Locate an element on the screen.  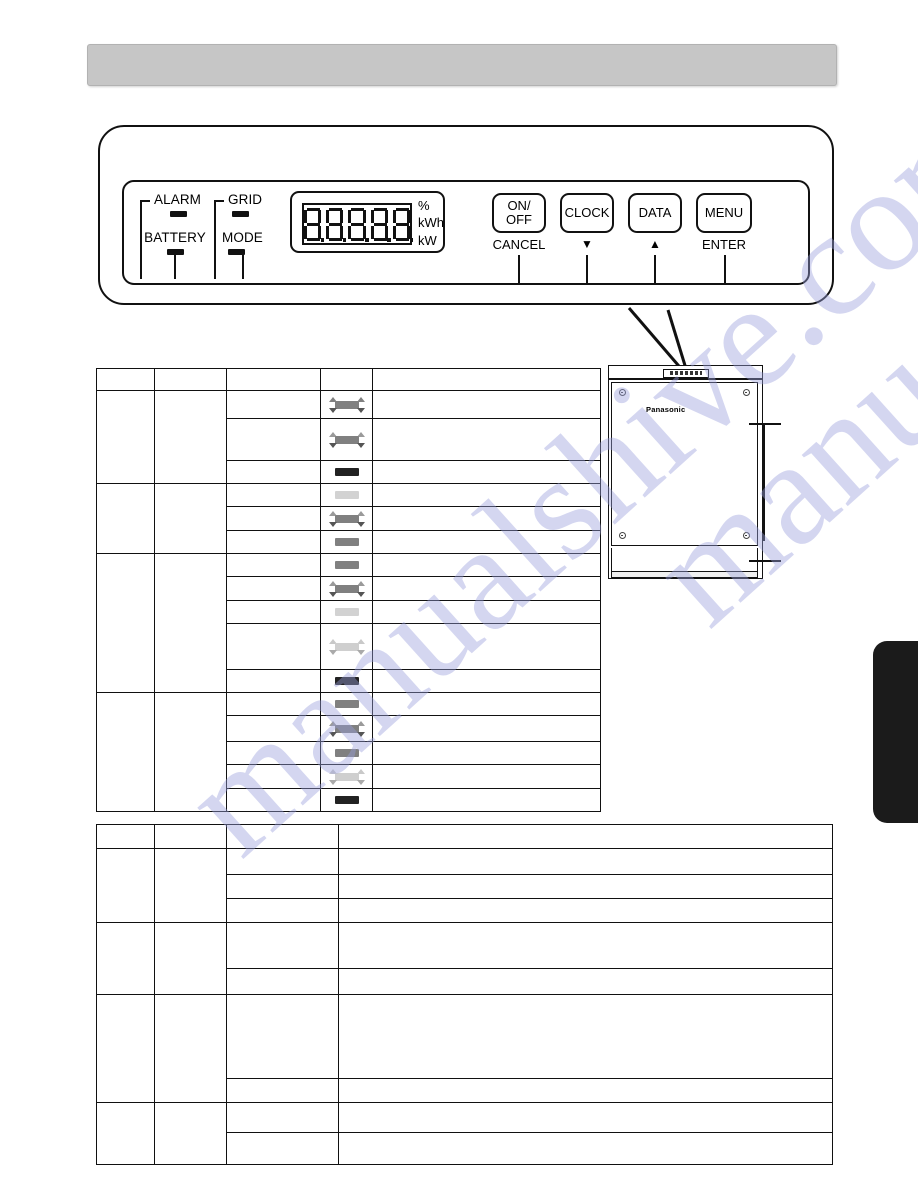
device-lower-panel is located at coordinates (684, 560).